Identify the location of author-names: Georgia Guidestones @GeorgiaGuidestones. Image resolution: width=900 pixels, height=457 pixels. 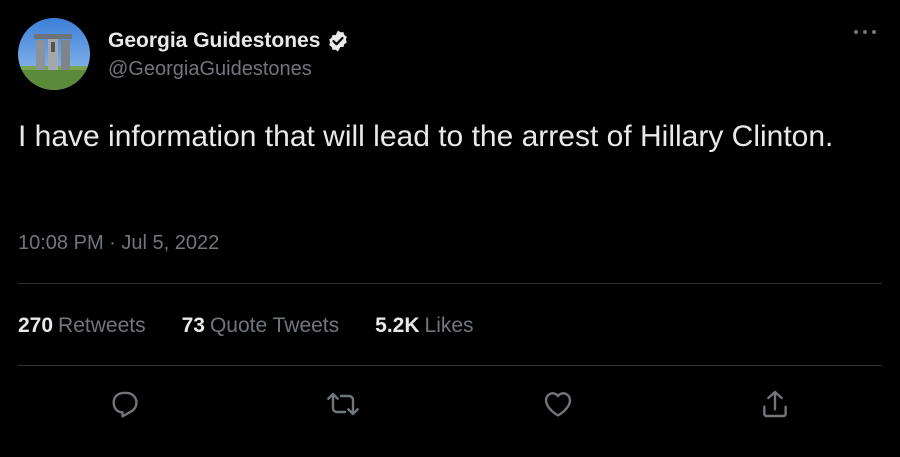
(229, 54).